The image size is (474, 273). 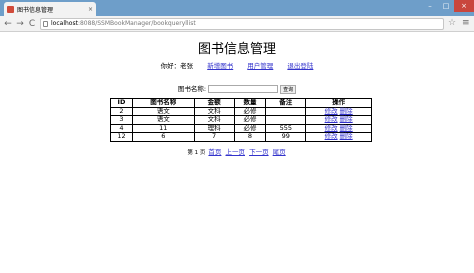 I want to click on minimize-button: –, so click(x=430, y=6).